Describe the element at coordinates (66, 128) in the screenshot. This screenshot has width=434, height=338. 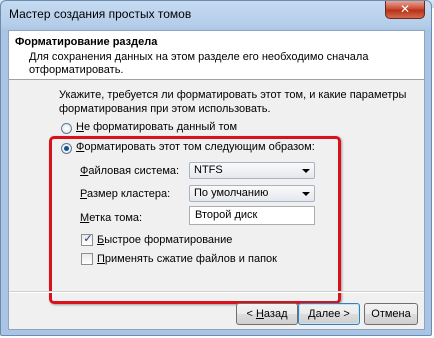
I see `no-format-radio` at that location.